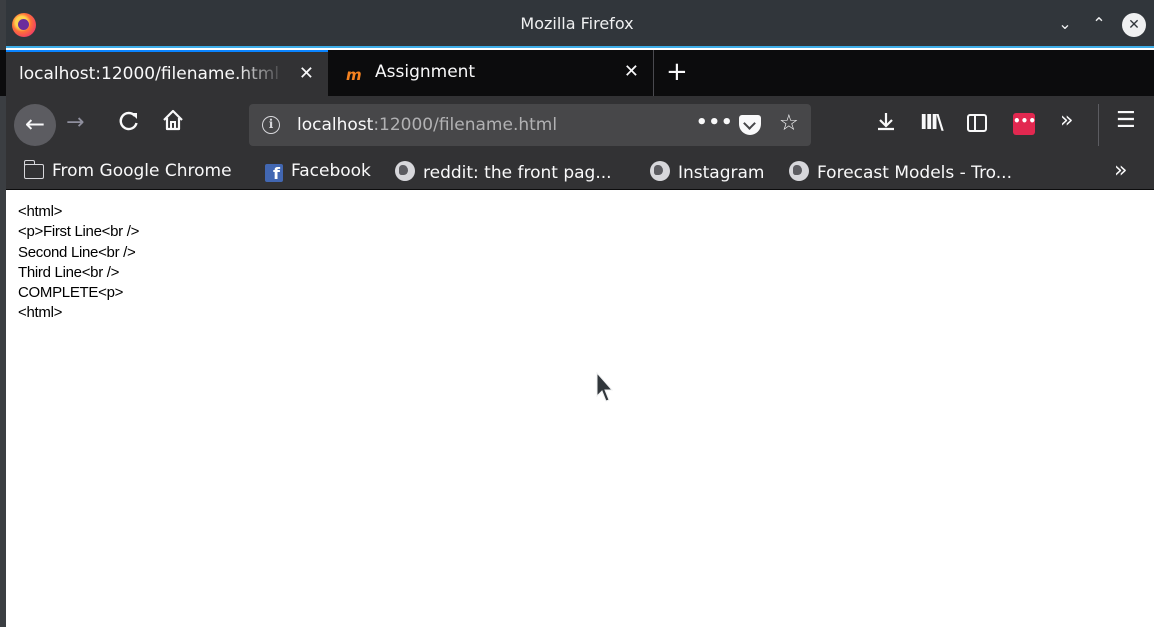 The height and width of the screenshot is (627, 1154). What do you see at coordinates (128, 121) in the screenshot?
I see `reload-icon` at bounding box center [128, 121].